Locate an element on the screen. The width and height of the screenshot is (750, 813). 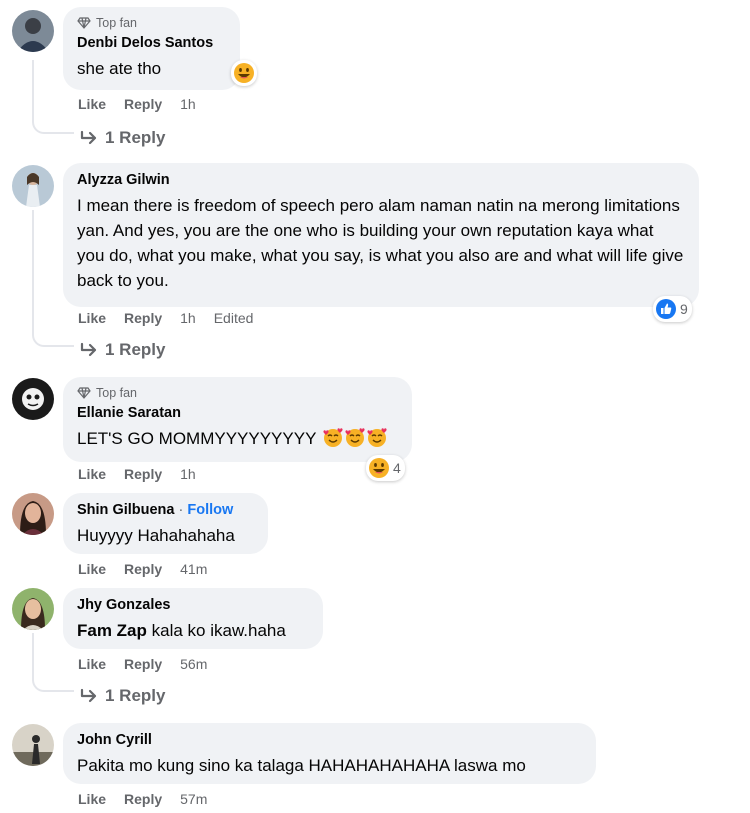
edited-label: Edited is located at coordinates (234, 318).